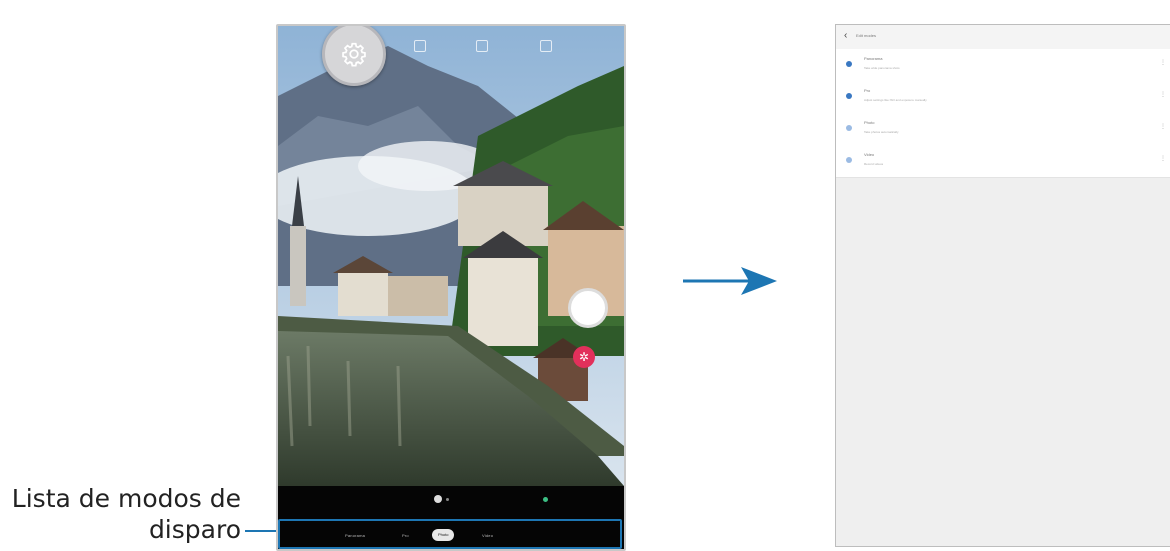 The width and height of the screenshot is (1170, 551). What do you see at coordinates (881, 132) in the screenshot?
I see `mode-item-description: Take photos automatically` at bounding box center [881, 132].